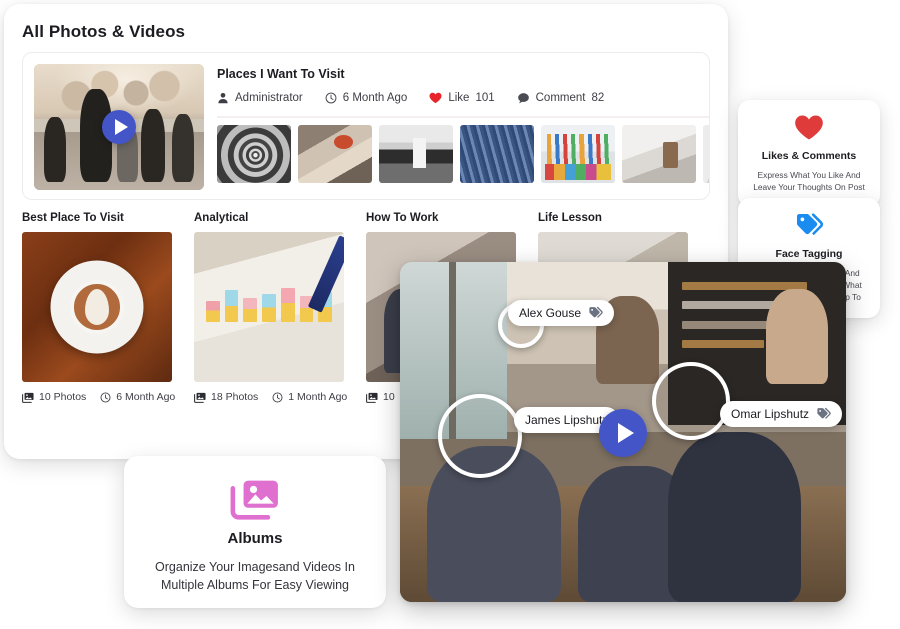 This screenshot has height=629, width=900. What do you see at coordinates (255, 499) in the screenshot?
I see `image-stack-icon` at bounding box center [255, 499].